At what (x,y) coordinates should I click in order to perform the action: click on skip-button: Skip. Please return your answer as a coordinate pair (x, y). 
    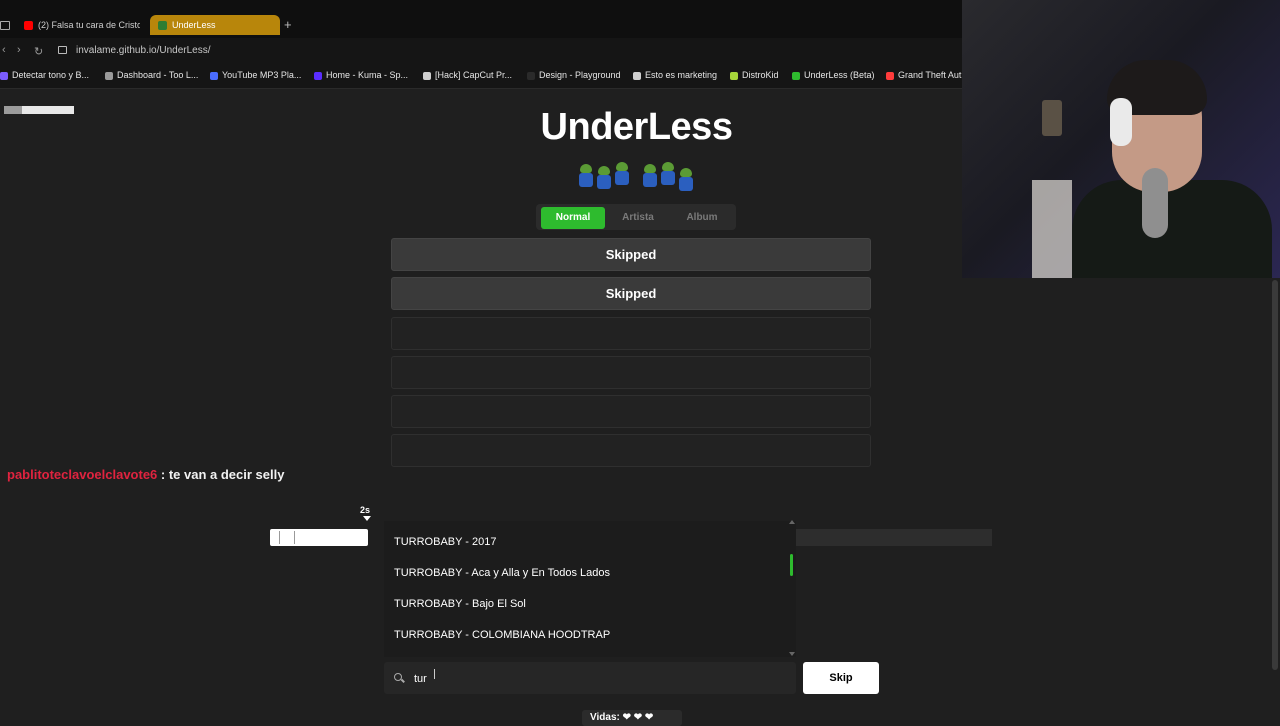
    Looking at the image, I should click on (841, 678).